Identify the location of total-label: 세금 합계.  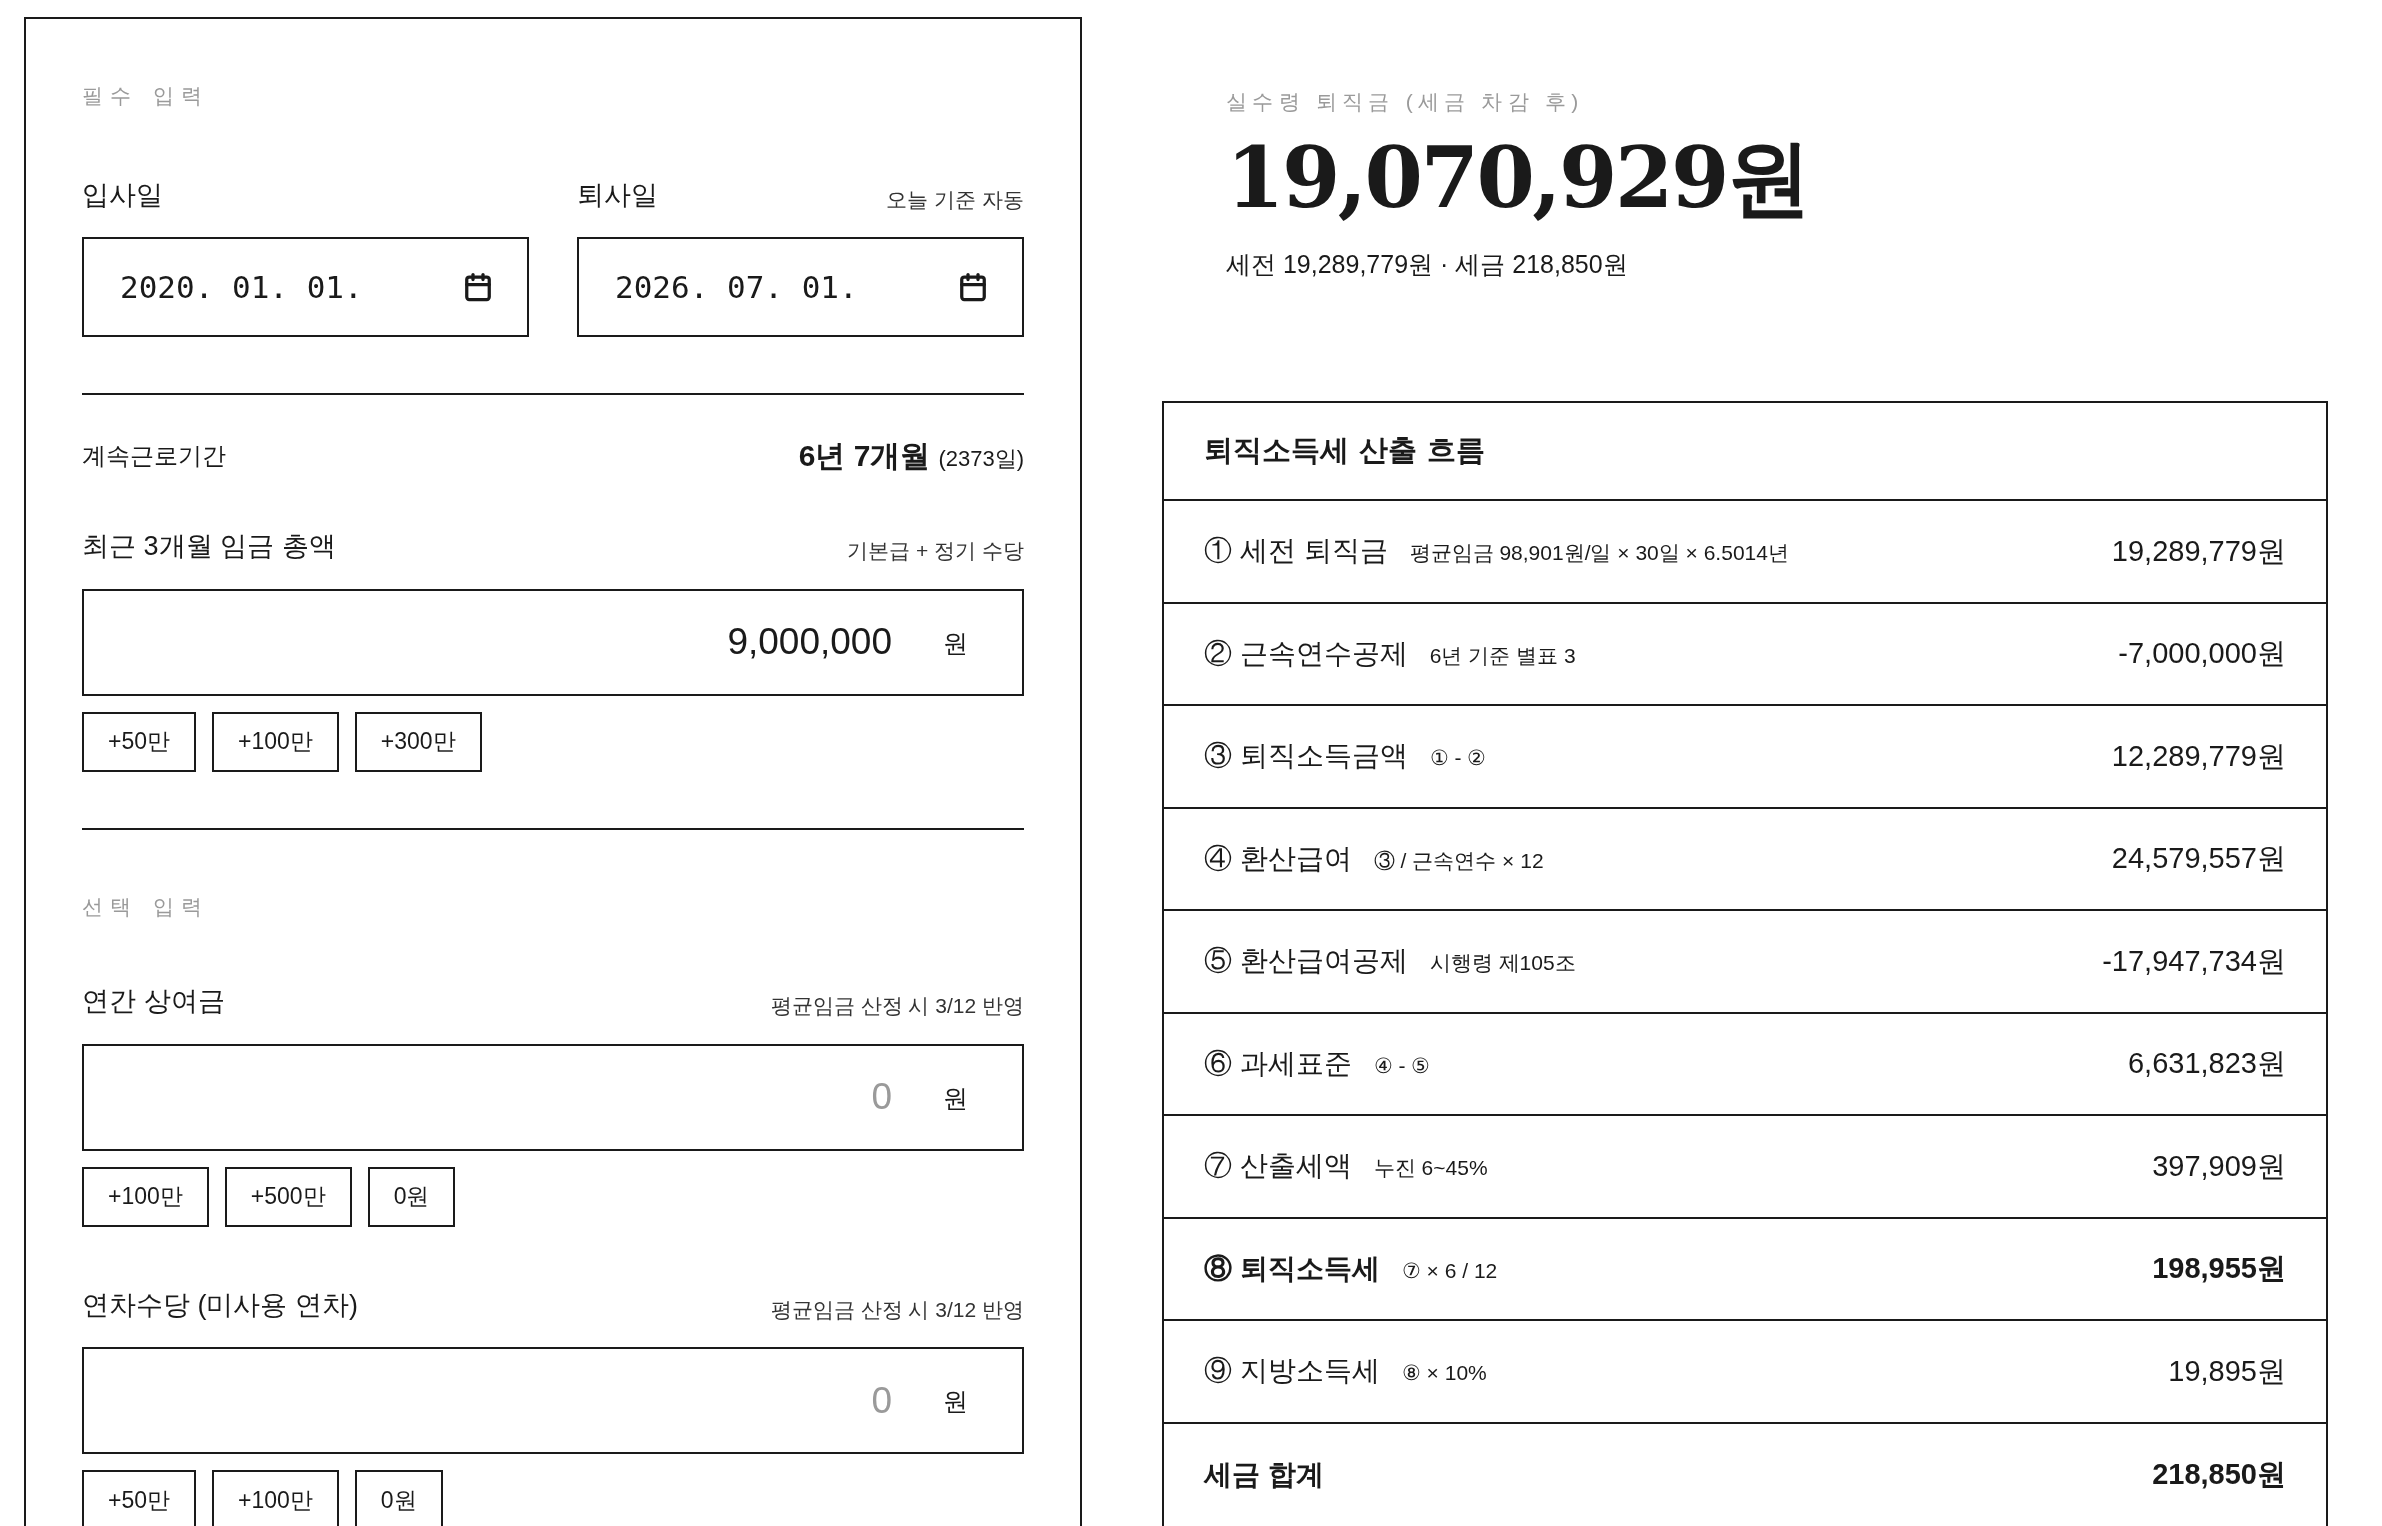
(1264, 1474).